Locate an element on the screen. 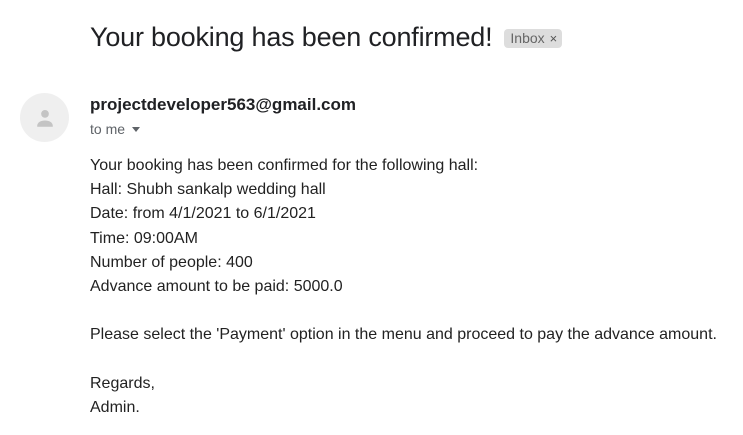  body-line: Advance amount to be paid: 5000.0 is located at coordinates (216, 286).